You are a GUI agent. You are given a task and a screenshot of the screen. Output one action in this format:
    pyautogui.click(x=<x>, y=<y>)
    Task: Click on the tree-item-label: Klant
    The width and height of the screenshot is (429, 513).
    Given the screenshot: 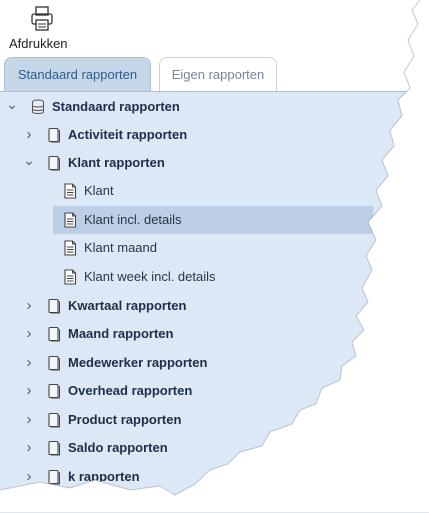 What is the action you would take?
    pyautogui.click(x=99, y=190)
    